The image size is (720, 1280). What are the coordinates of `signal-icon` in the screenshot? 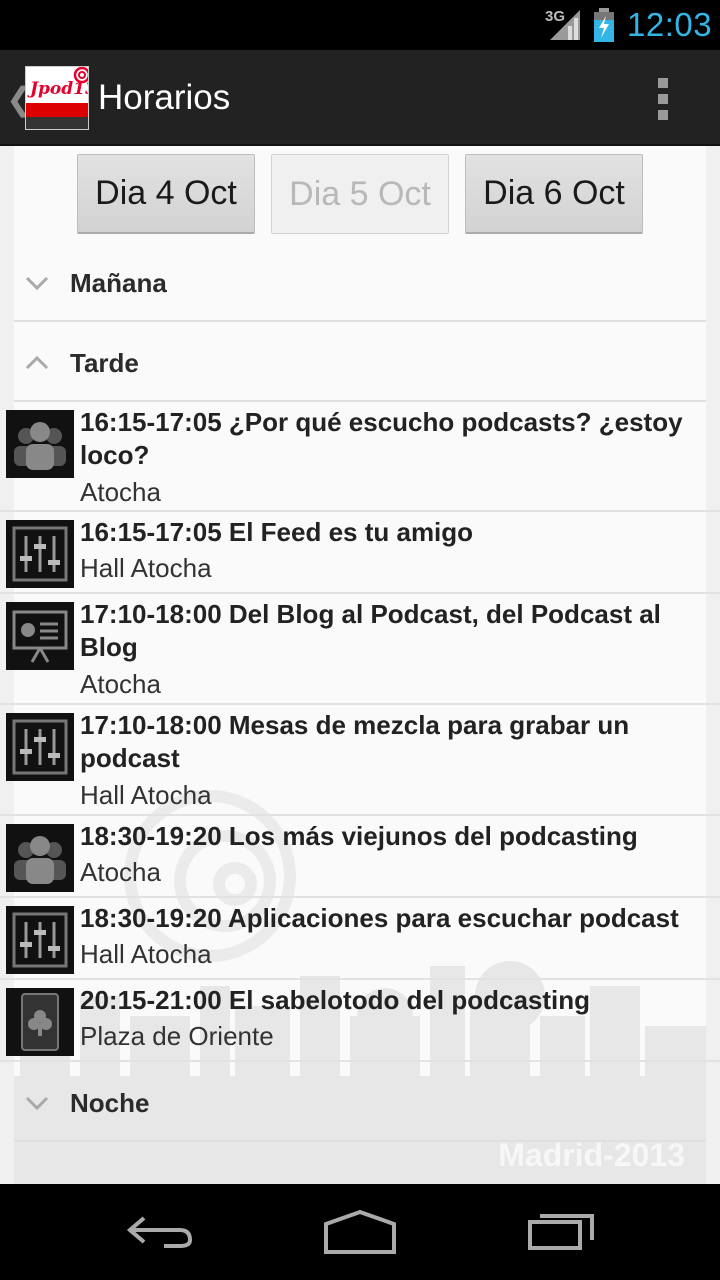 It's located at (565, 25).